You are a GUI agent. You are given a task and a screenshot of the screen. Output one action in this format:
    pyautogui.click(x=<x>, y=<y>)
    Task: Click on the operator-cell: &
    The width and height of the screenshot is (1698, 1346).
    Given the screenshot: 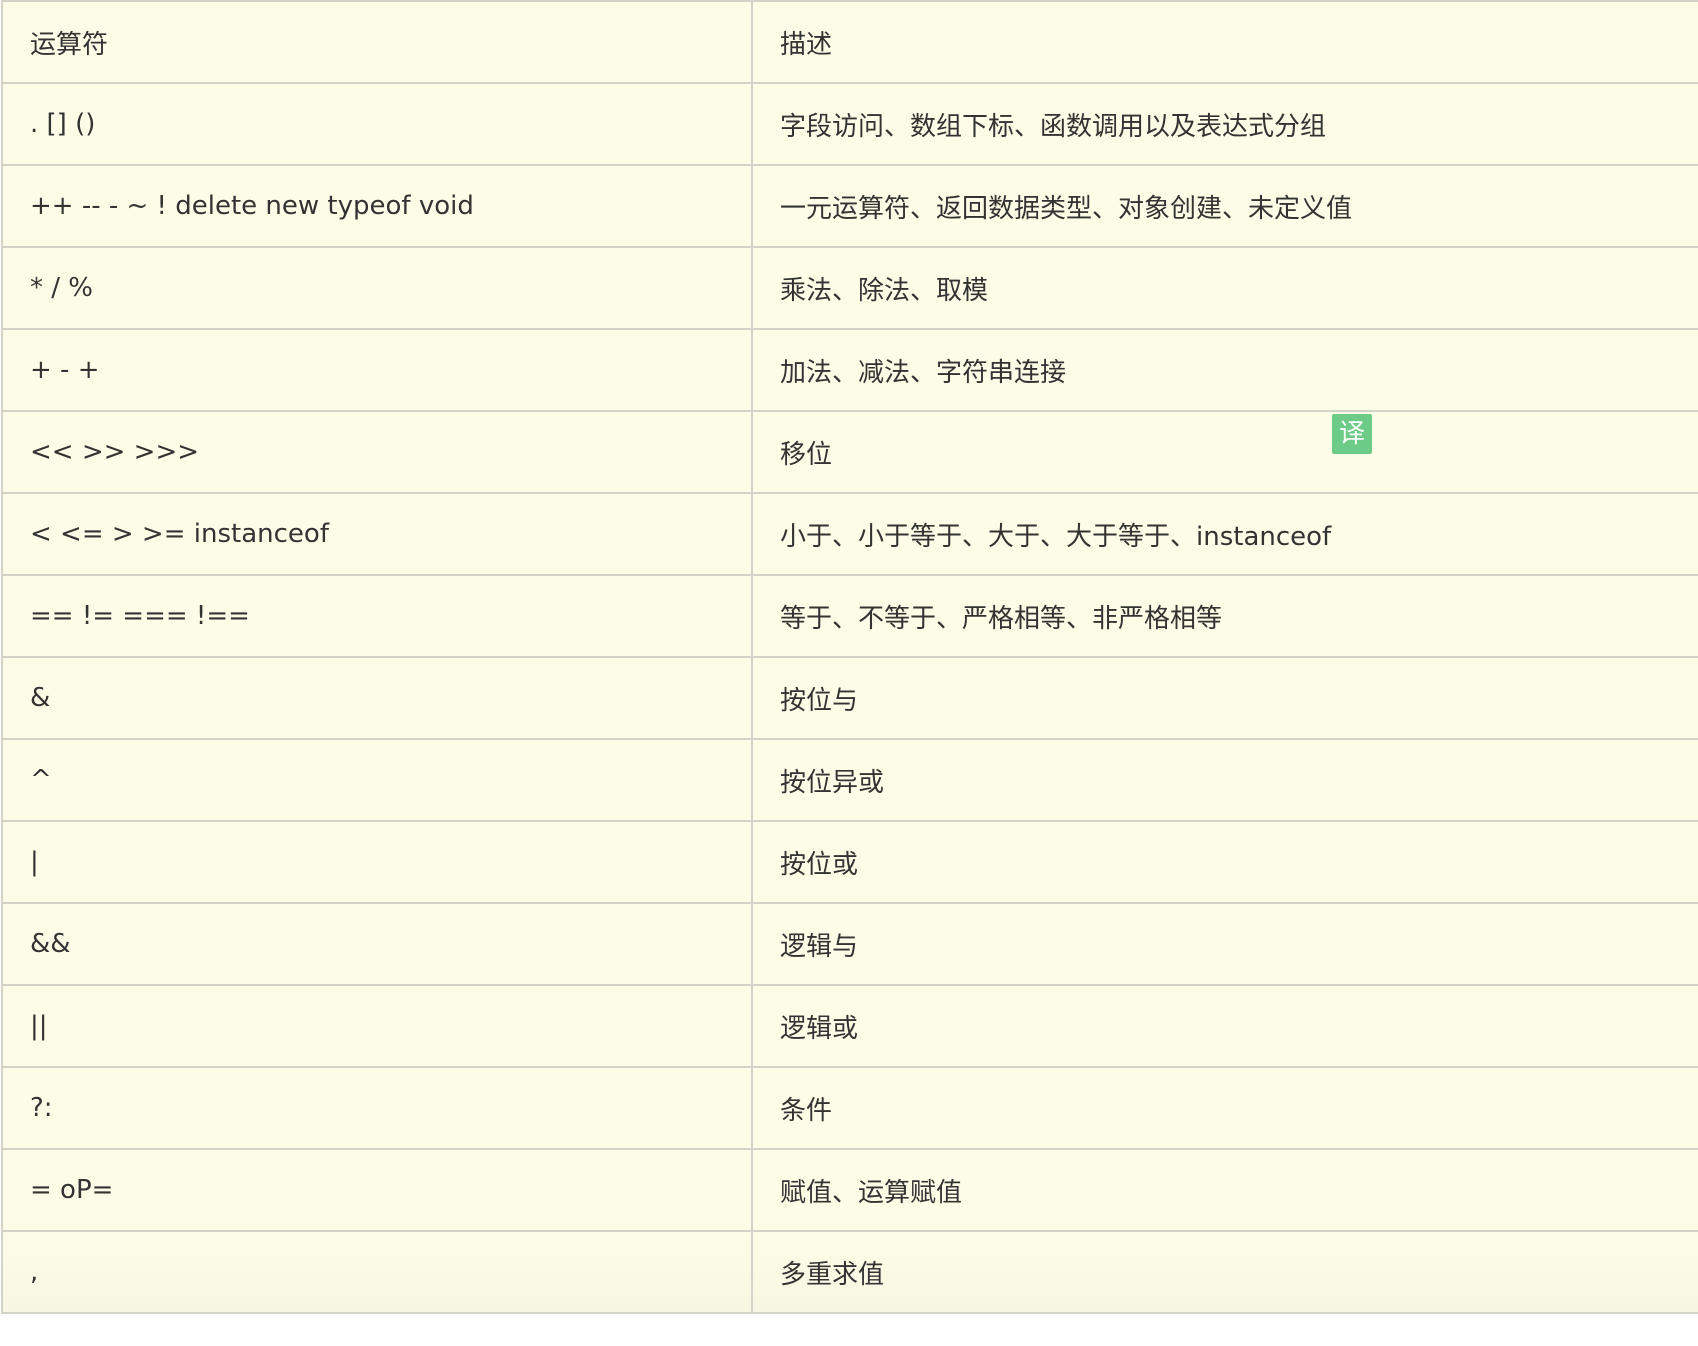 What is the action you would take?
    pyautogui.click(x=377, y=698)
    